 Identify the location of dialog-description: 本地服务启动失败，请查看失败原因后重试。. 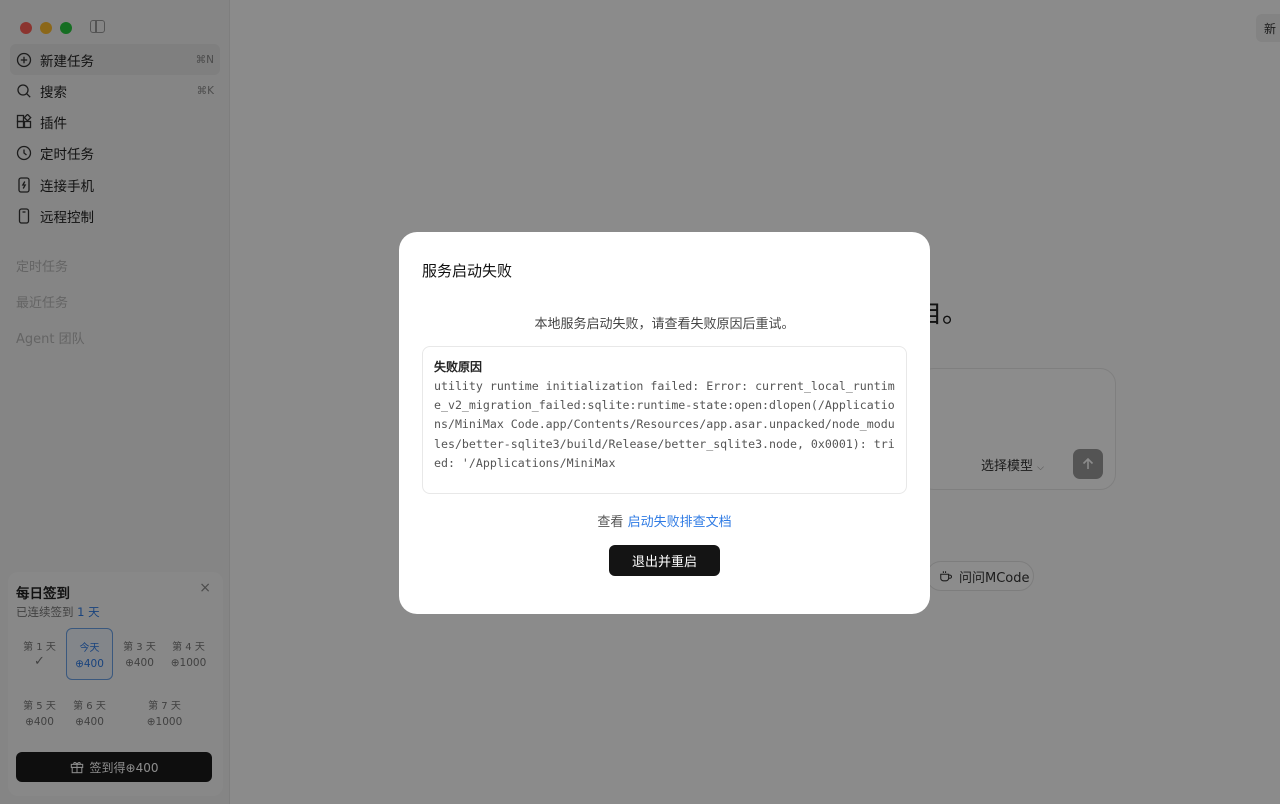
(664, 324).